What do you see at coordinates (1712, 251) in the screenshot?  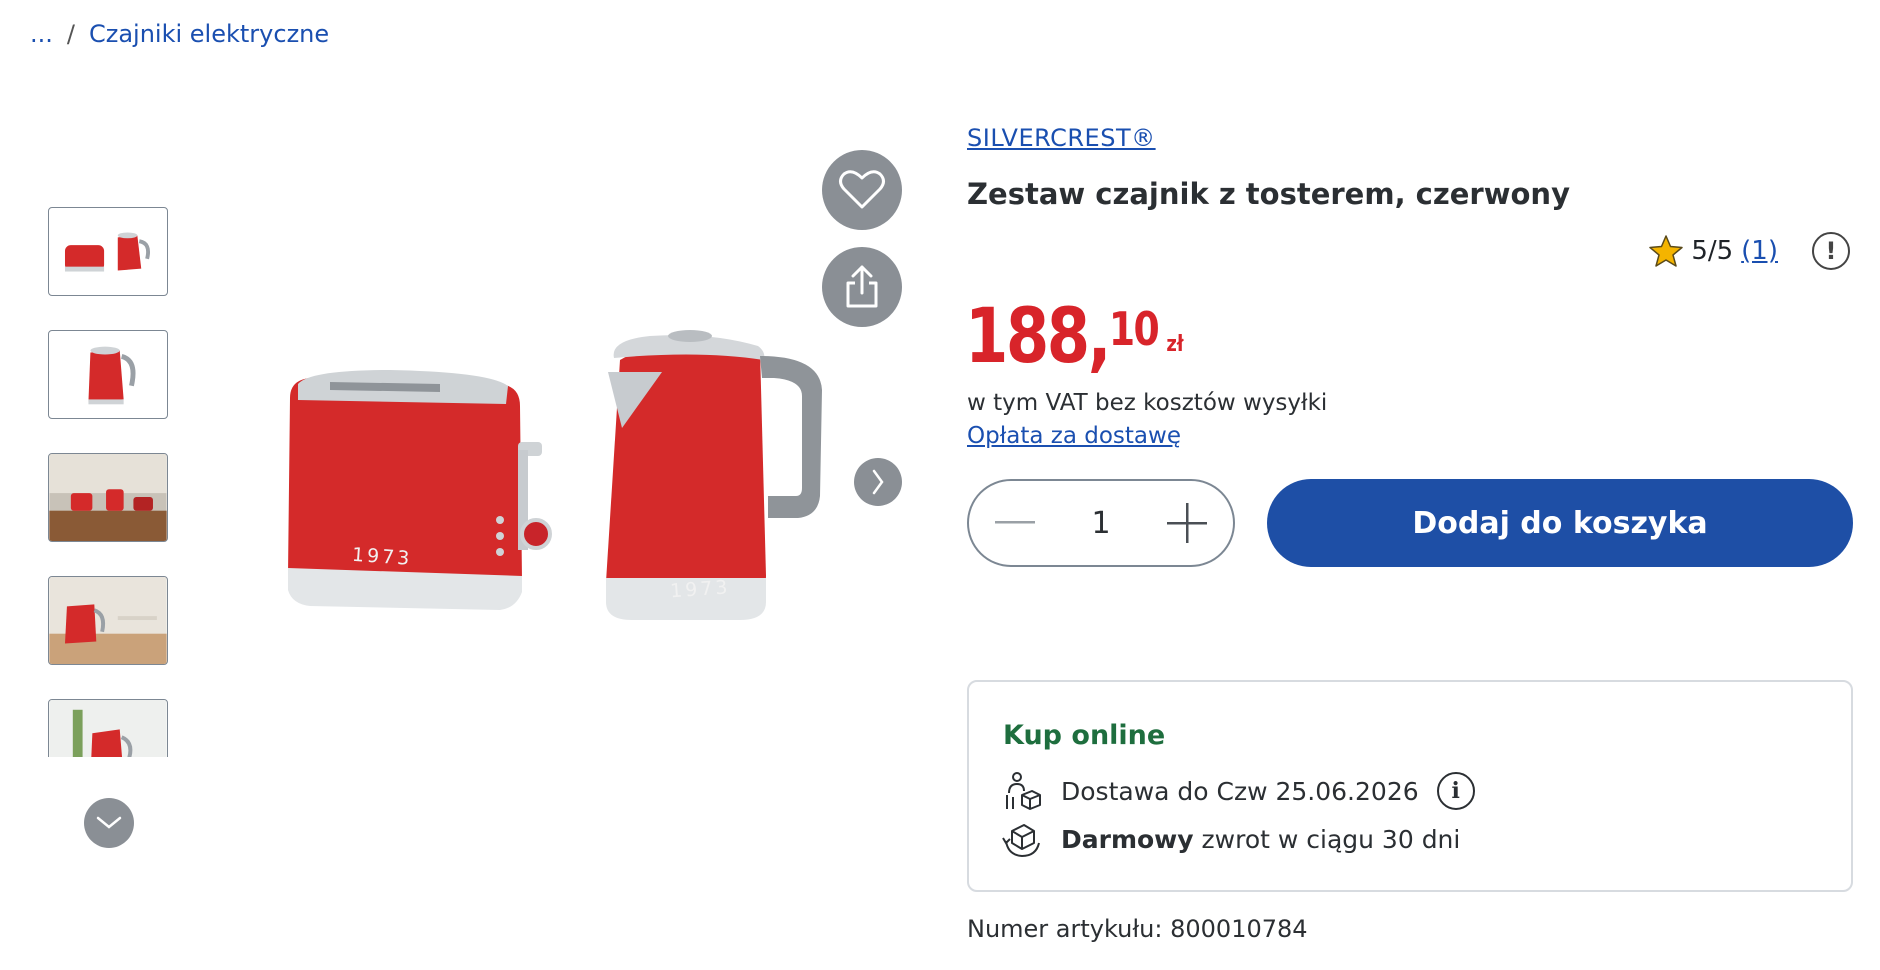 I see `rating-score: 5/5` at bounding box center [1712, 251].